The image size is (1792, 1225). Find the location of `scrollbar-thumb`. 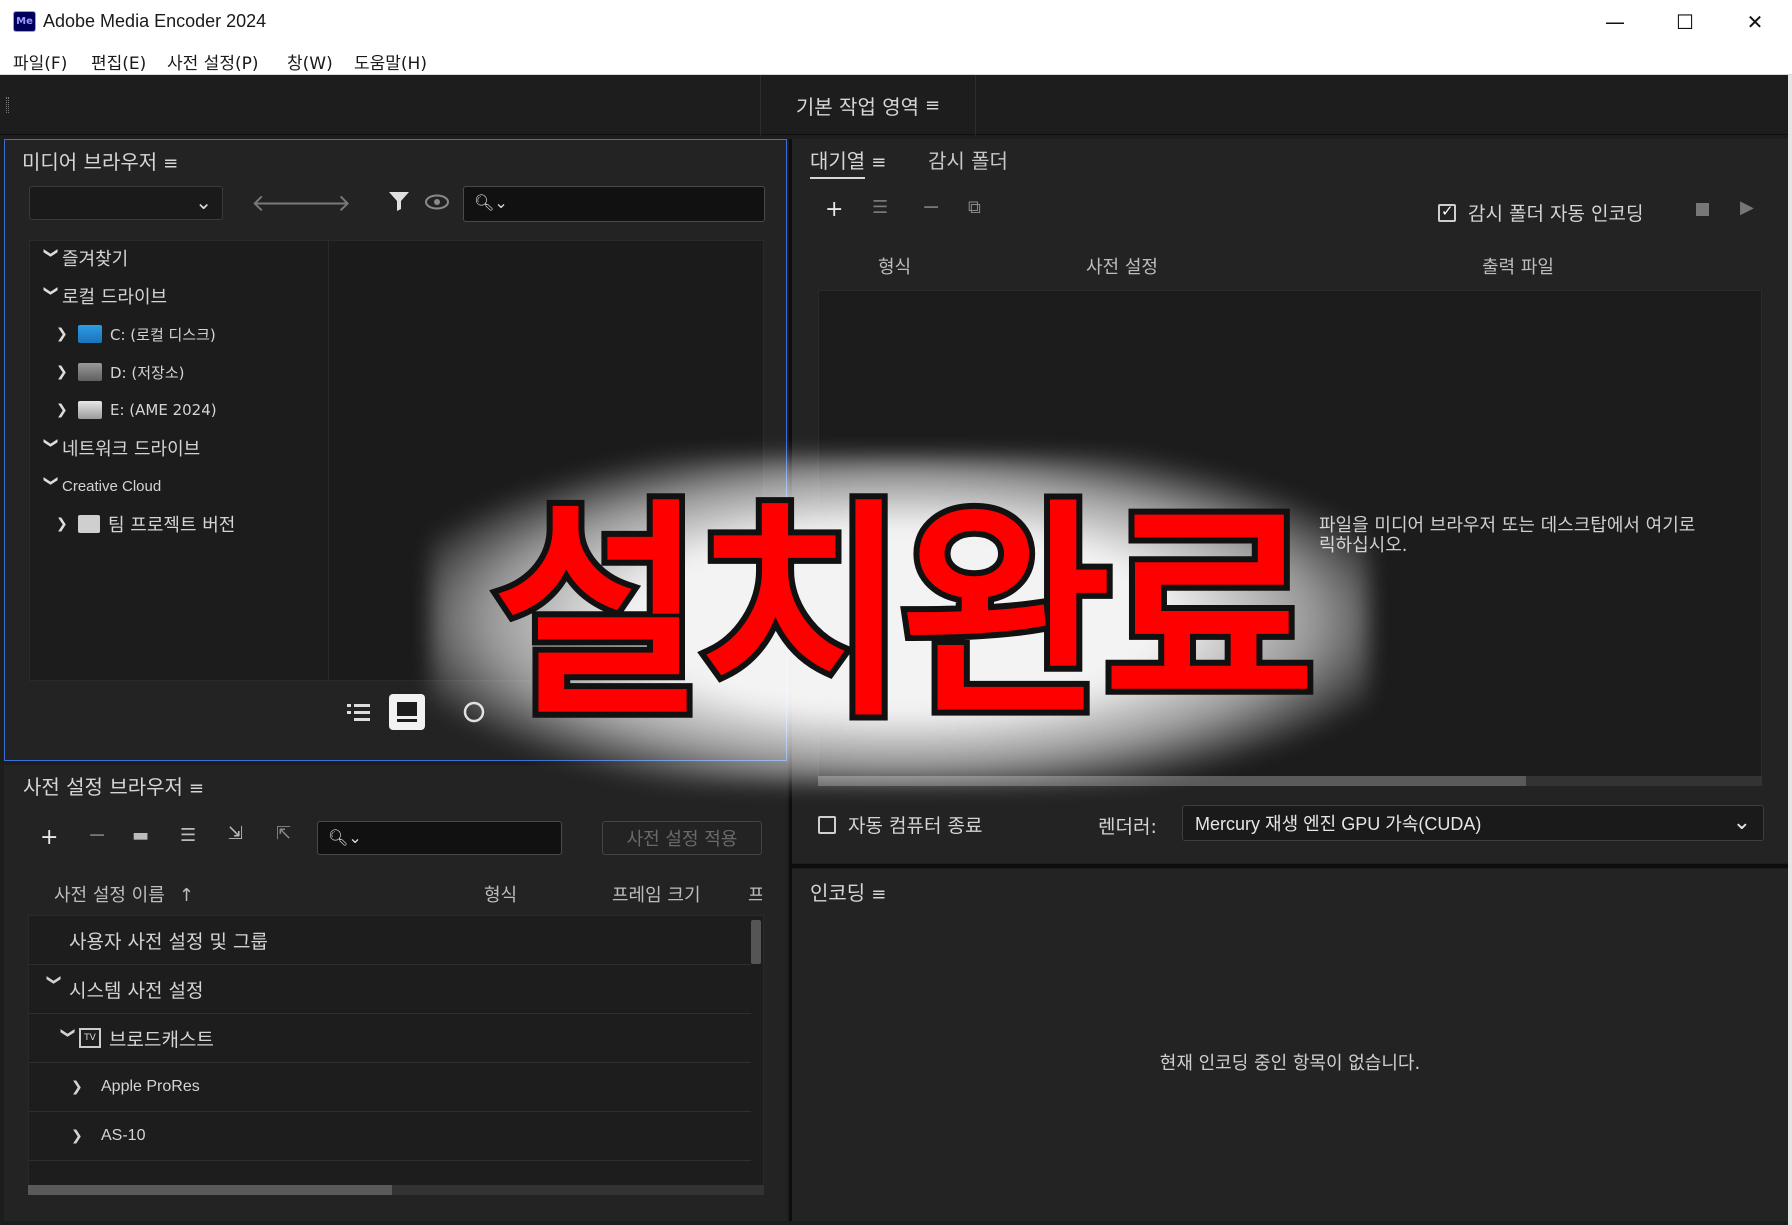

scrollbar-thumb is located at coordinates (210, 1190).